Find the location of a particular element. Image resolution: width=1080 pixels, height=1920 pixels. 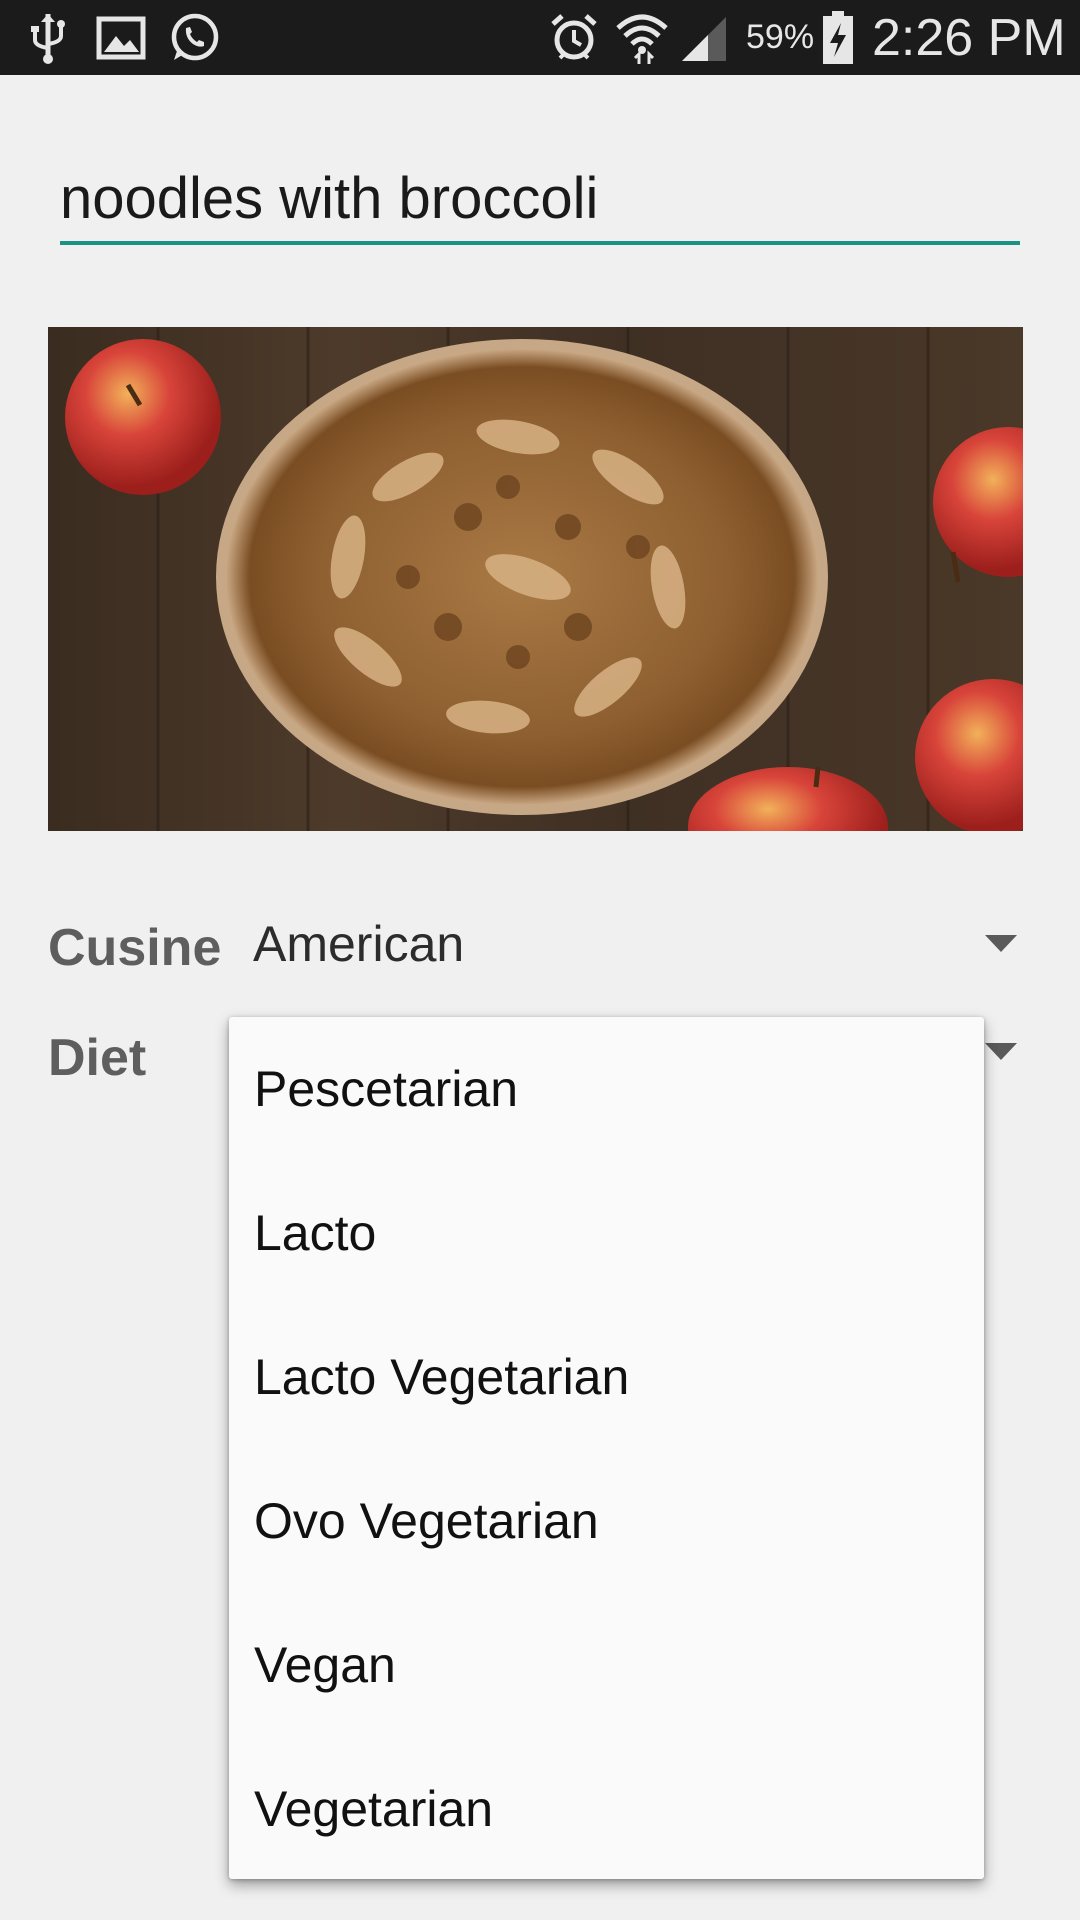

diet-option-pescetarian: Pescetarian is located at coordinates (606, 1089).